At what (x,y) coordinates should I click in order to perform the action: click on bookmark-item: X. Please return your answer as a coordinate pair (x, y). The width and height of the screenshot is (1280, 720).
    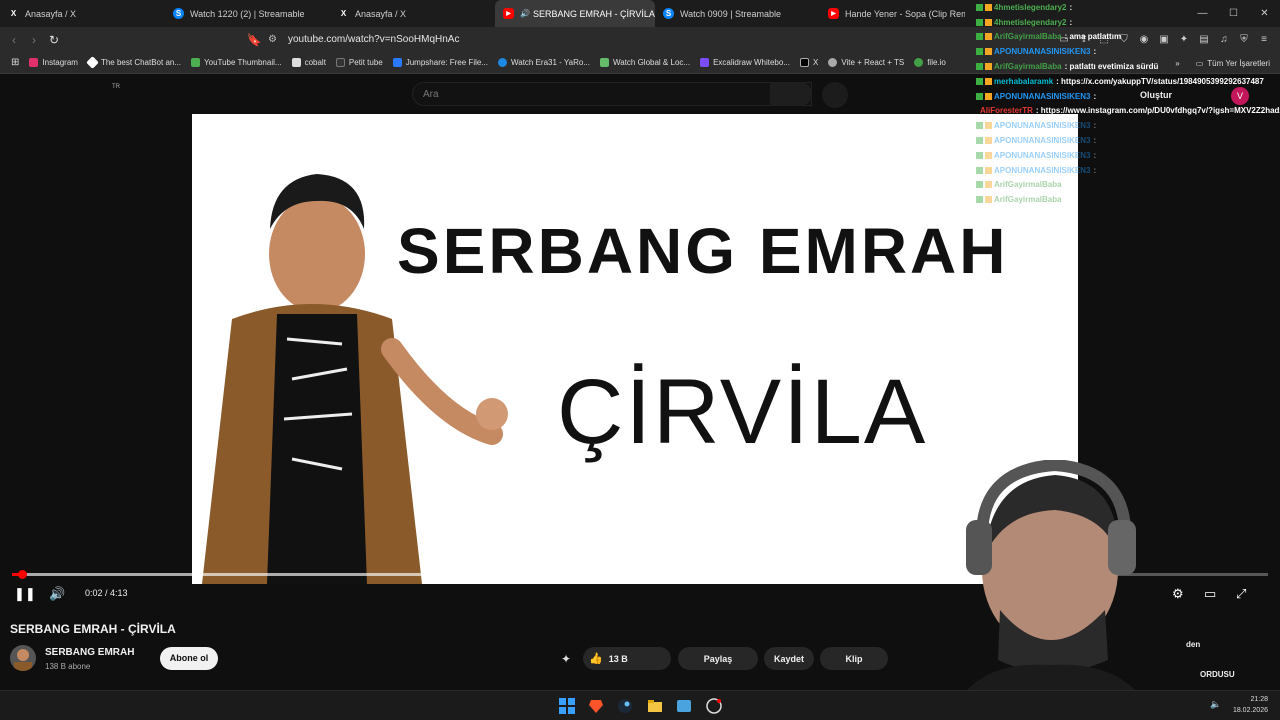
    Looking at the image, I should click on (809, 62).